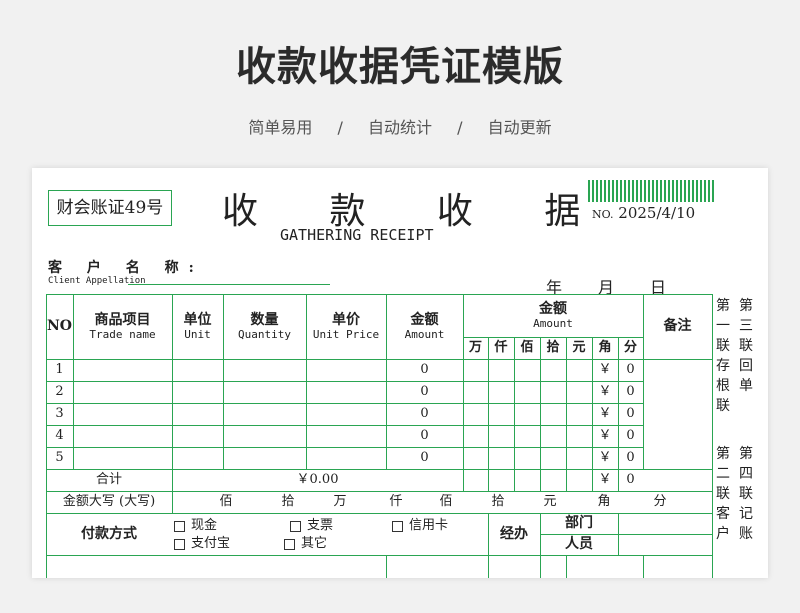 The height and width of the screenshot is (613, 800). Describe the element at coordinates (314, 544) in the screenshot. I see `option-label: 其它` at that location.